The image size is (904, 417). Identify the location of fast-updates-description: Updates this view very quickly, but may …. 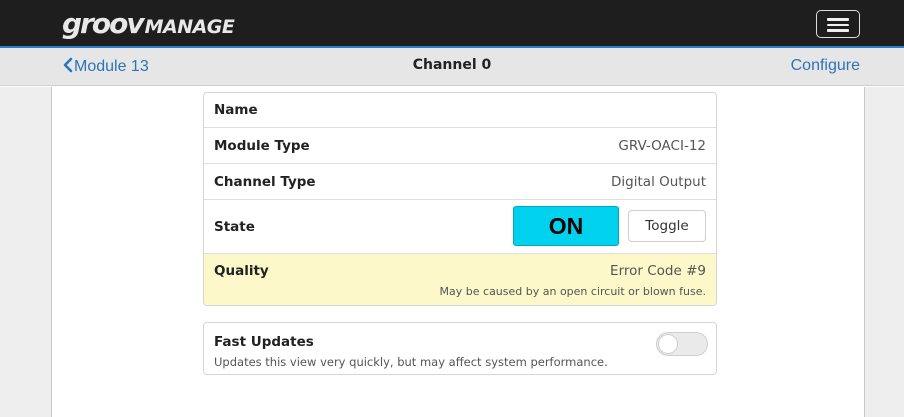
(411, 362).